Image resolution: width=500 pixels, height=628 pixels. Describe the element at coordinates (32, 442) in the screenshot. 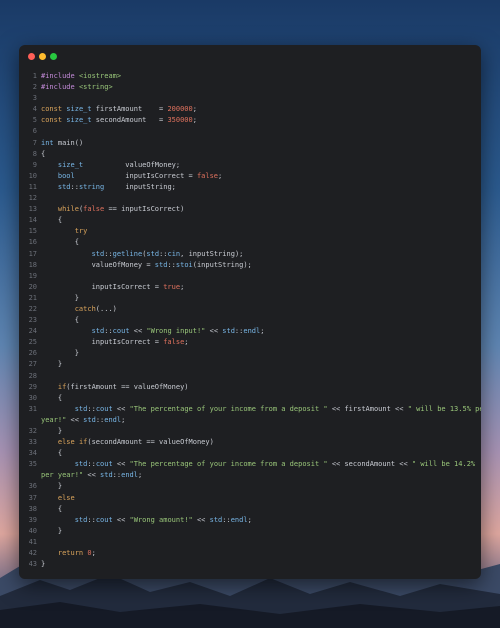

I see `line-number: 33` at that location.